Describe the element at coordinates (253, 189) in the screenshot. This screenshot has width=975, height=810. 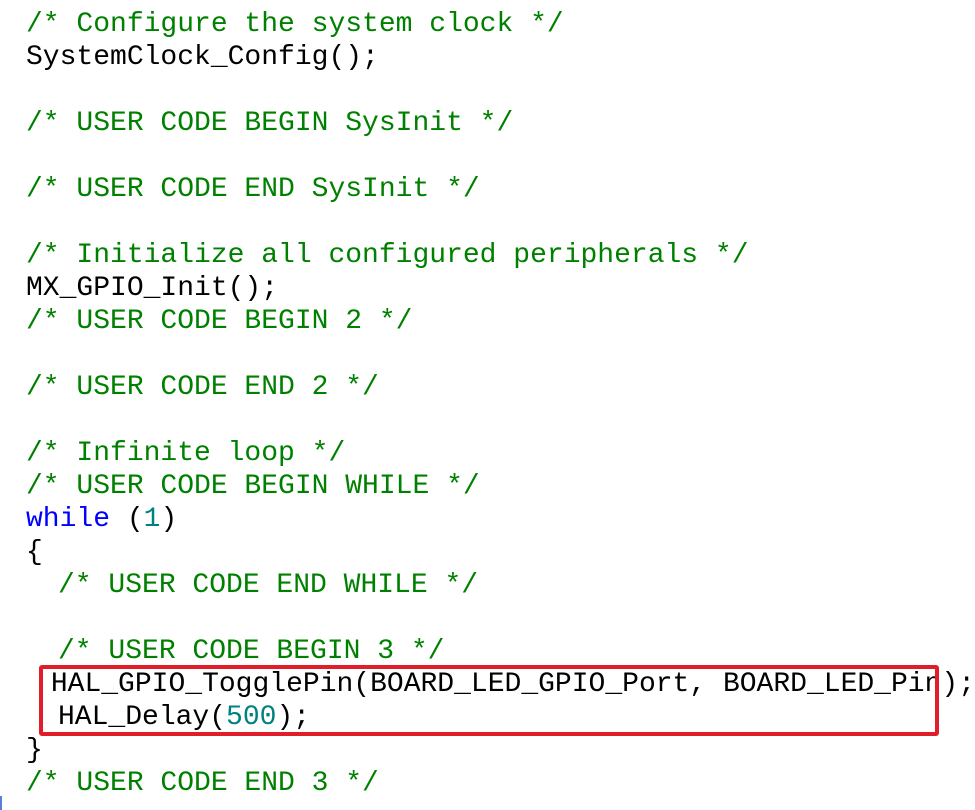
I see `comment-token: /* USER CODE END SysInit */` at that location.